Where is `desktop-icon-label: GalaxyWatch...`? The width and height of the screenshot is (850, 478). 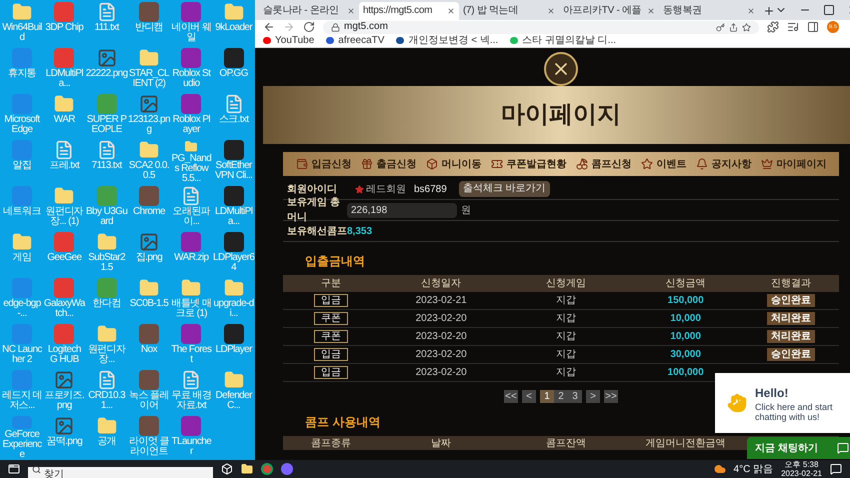 desktop-icon-label: GalaxyWatch... is located at coordinates (64, 309).